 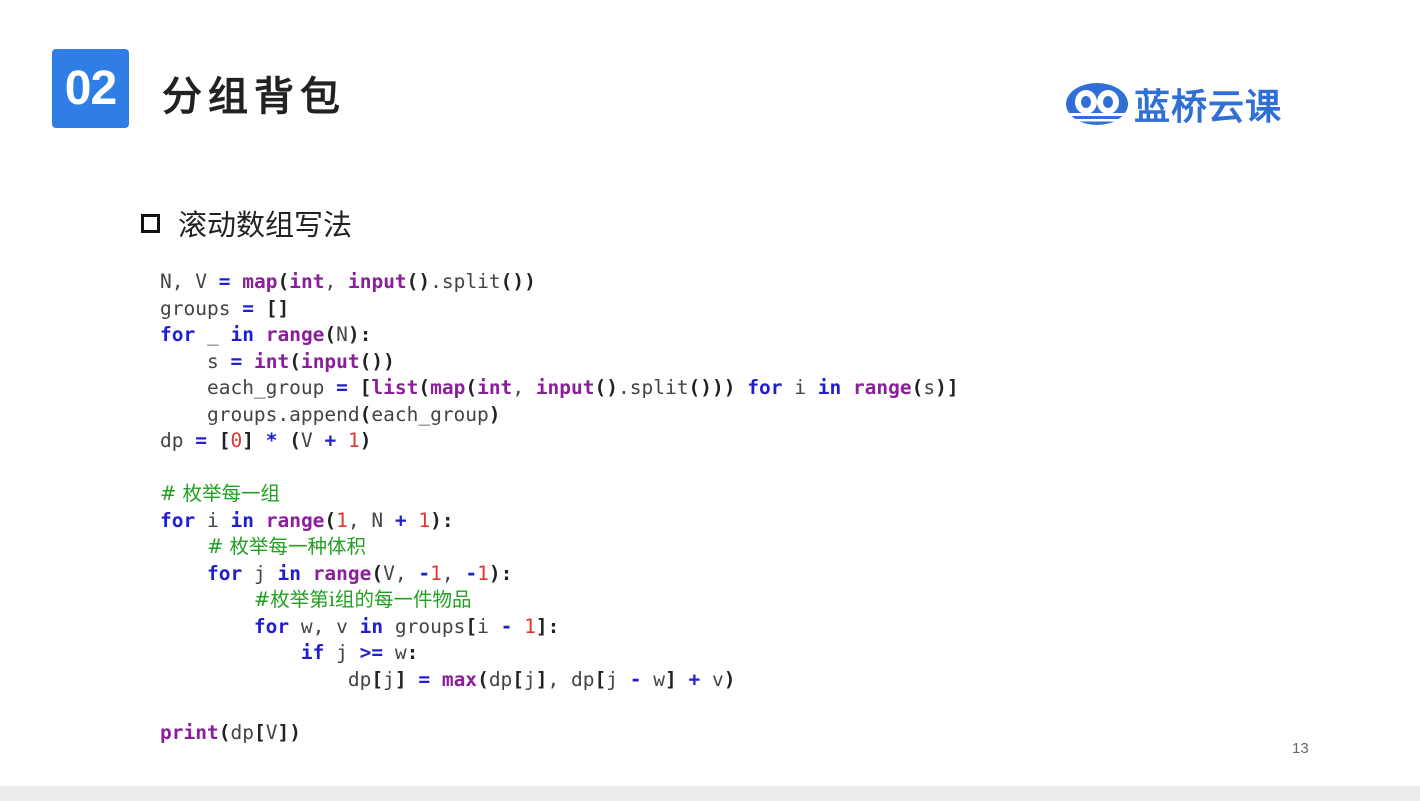 What do you see at coordinates (541, 679) in the screenshot?
I see `code-line: dp[j] = max(dp[j], dp[j - w] + v)` at bounding box center [541, 679].